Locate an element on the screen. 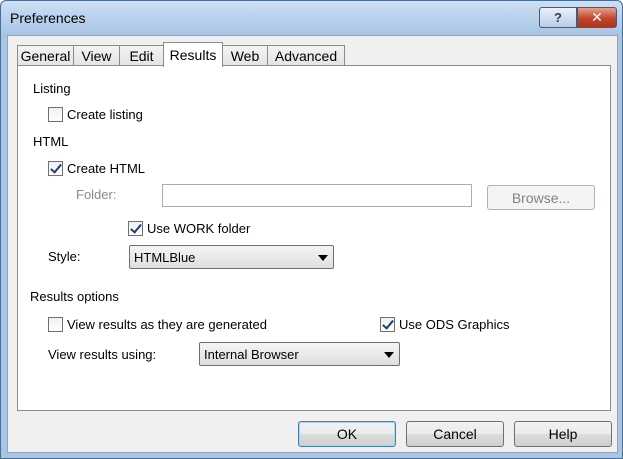 The height and width of the screenshot is (459, 623). use-work-folder-checkbox is located at coordinates (135, 228).